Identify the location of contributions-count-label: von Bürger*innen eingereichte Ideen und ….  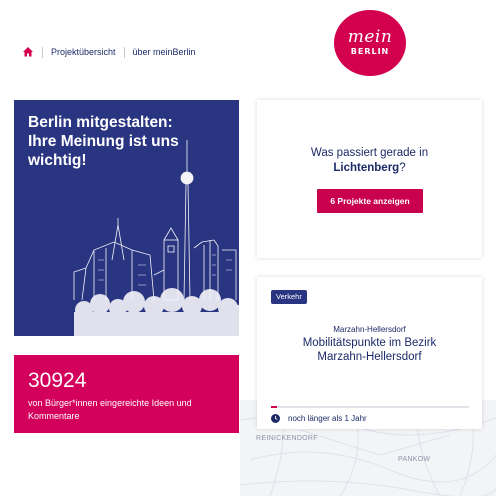
(110, 409).